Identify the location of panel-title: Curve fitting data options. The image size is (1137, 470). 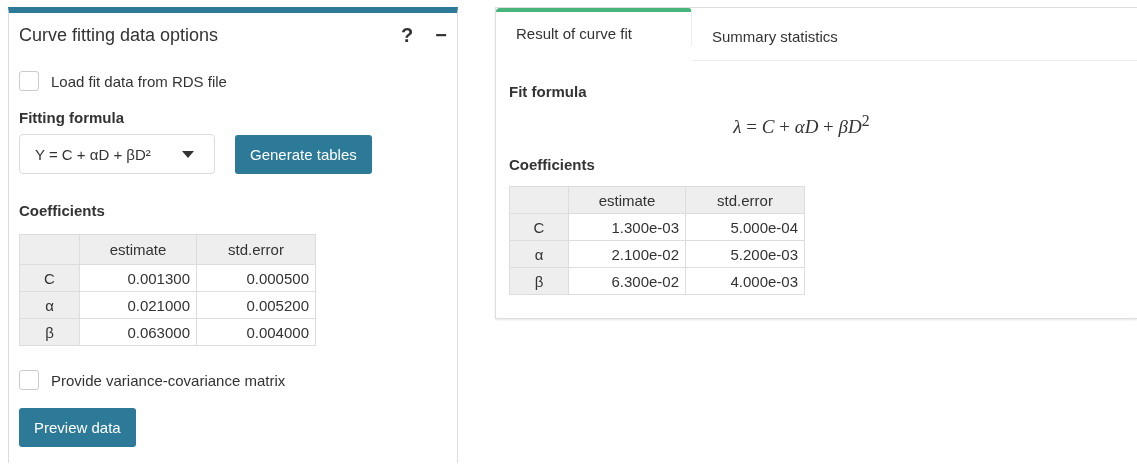
(119, 35).